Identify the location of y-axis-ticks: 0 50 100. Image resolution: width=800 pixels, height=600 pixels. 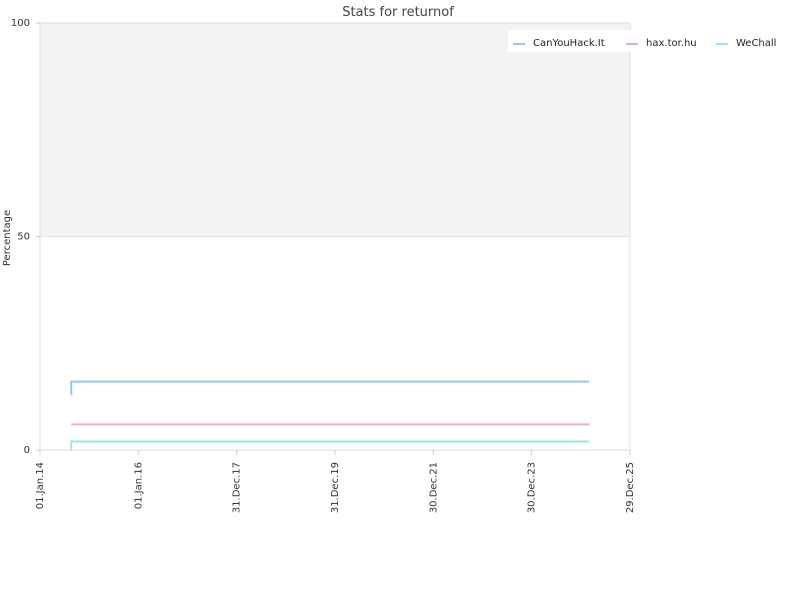
(25, 237).